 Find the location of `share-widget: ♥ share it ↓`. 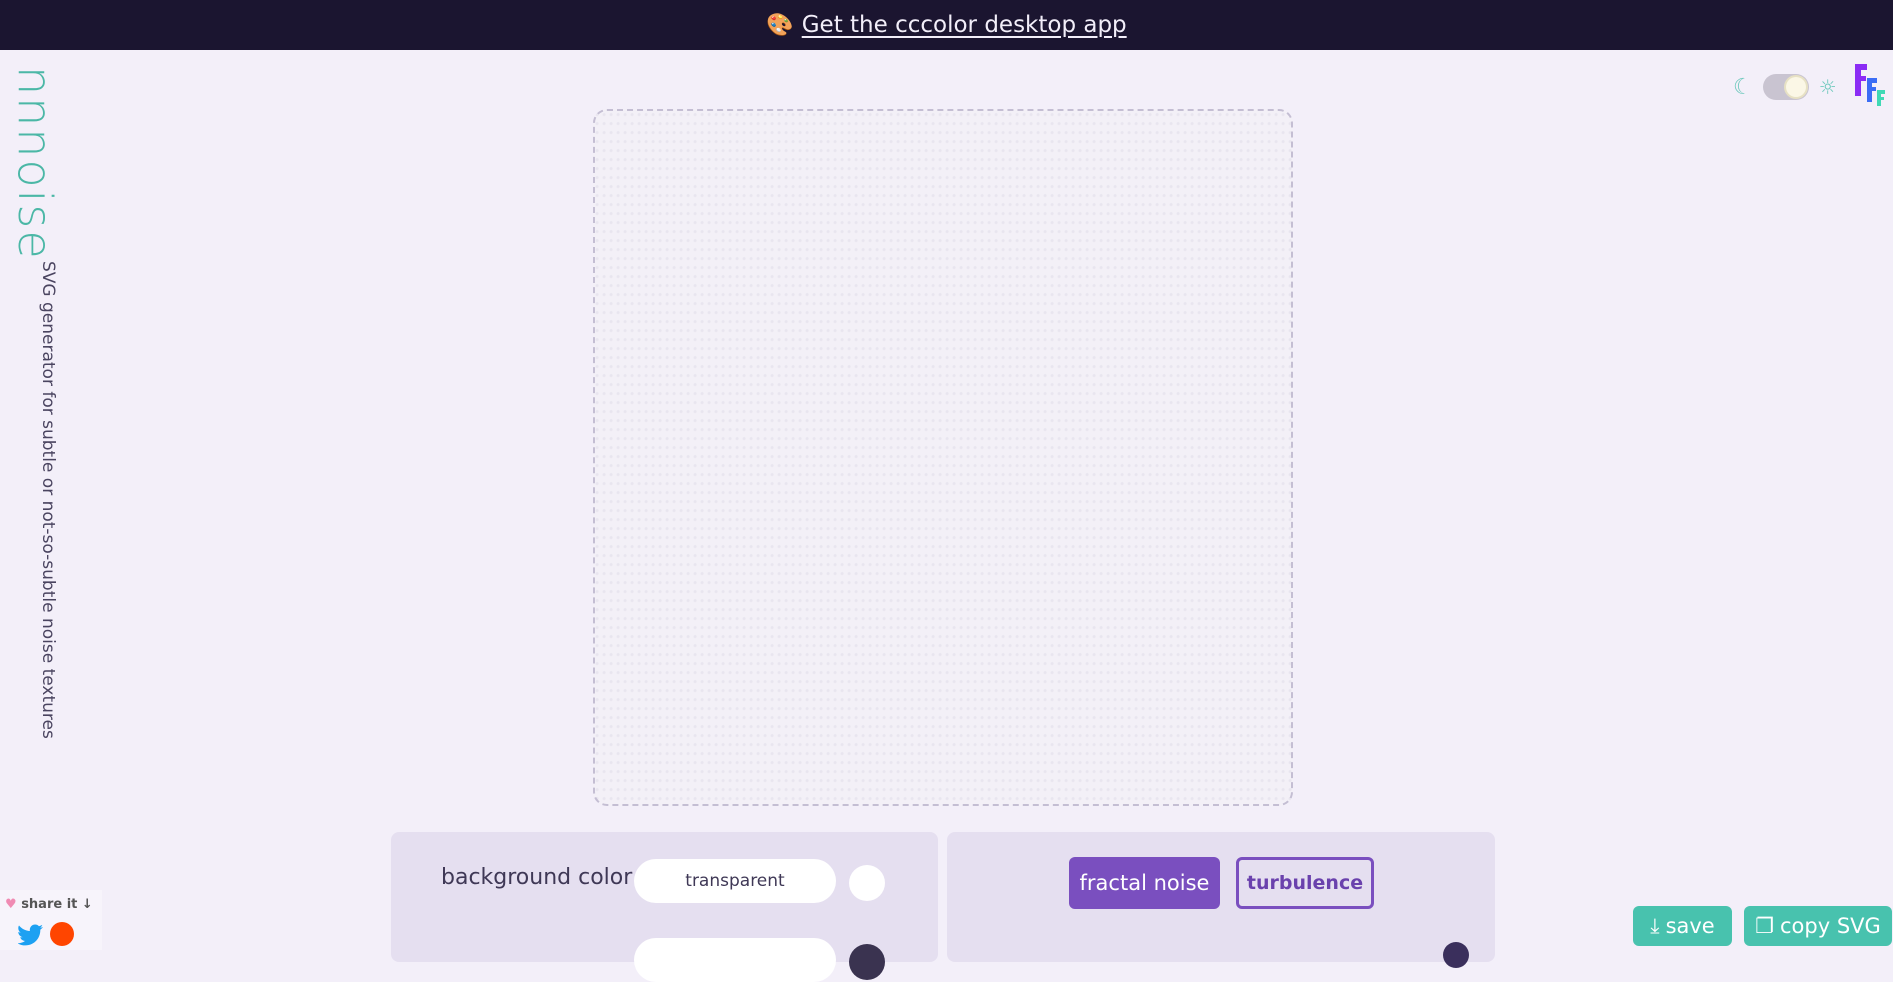

share-widget: ♥ share it ↓ is located at coordinates (51, 920).